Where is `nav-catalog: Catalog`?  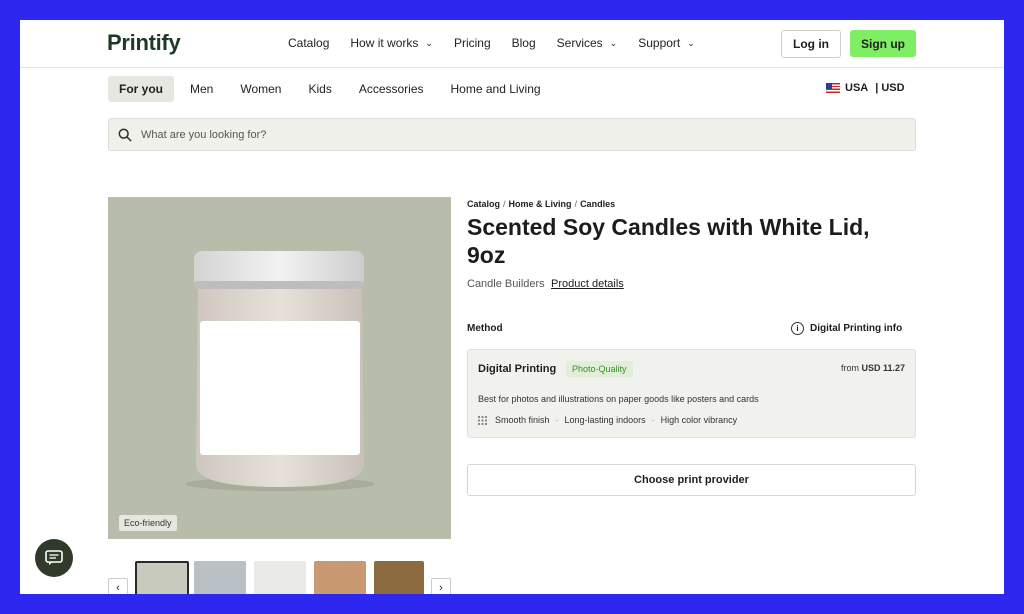
nav-catalog: Catalog is located at coordinates (308, 43).